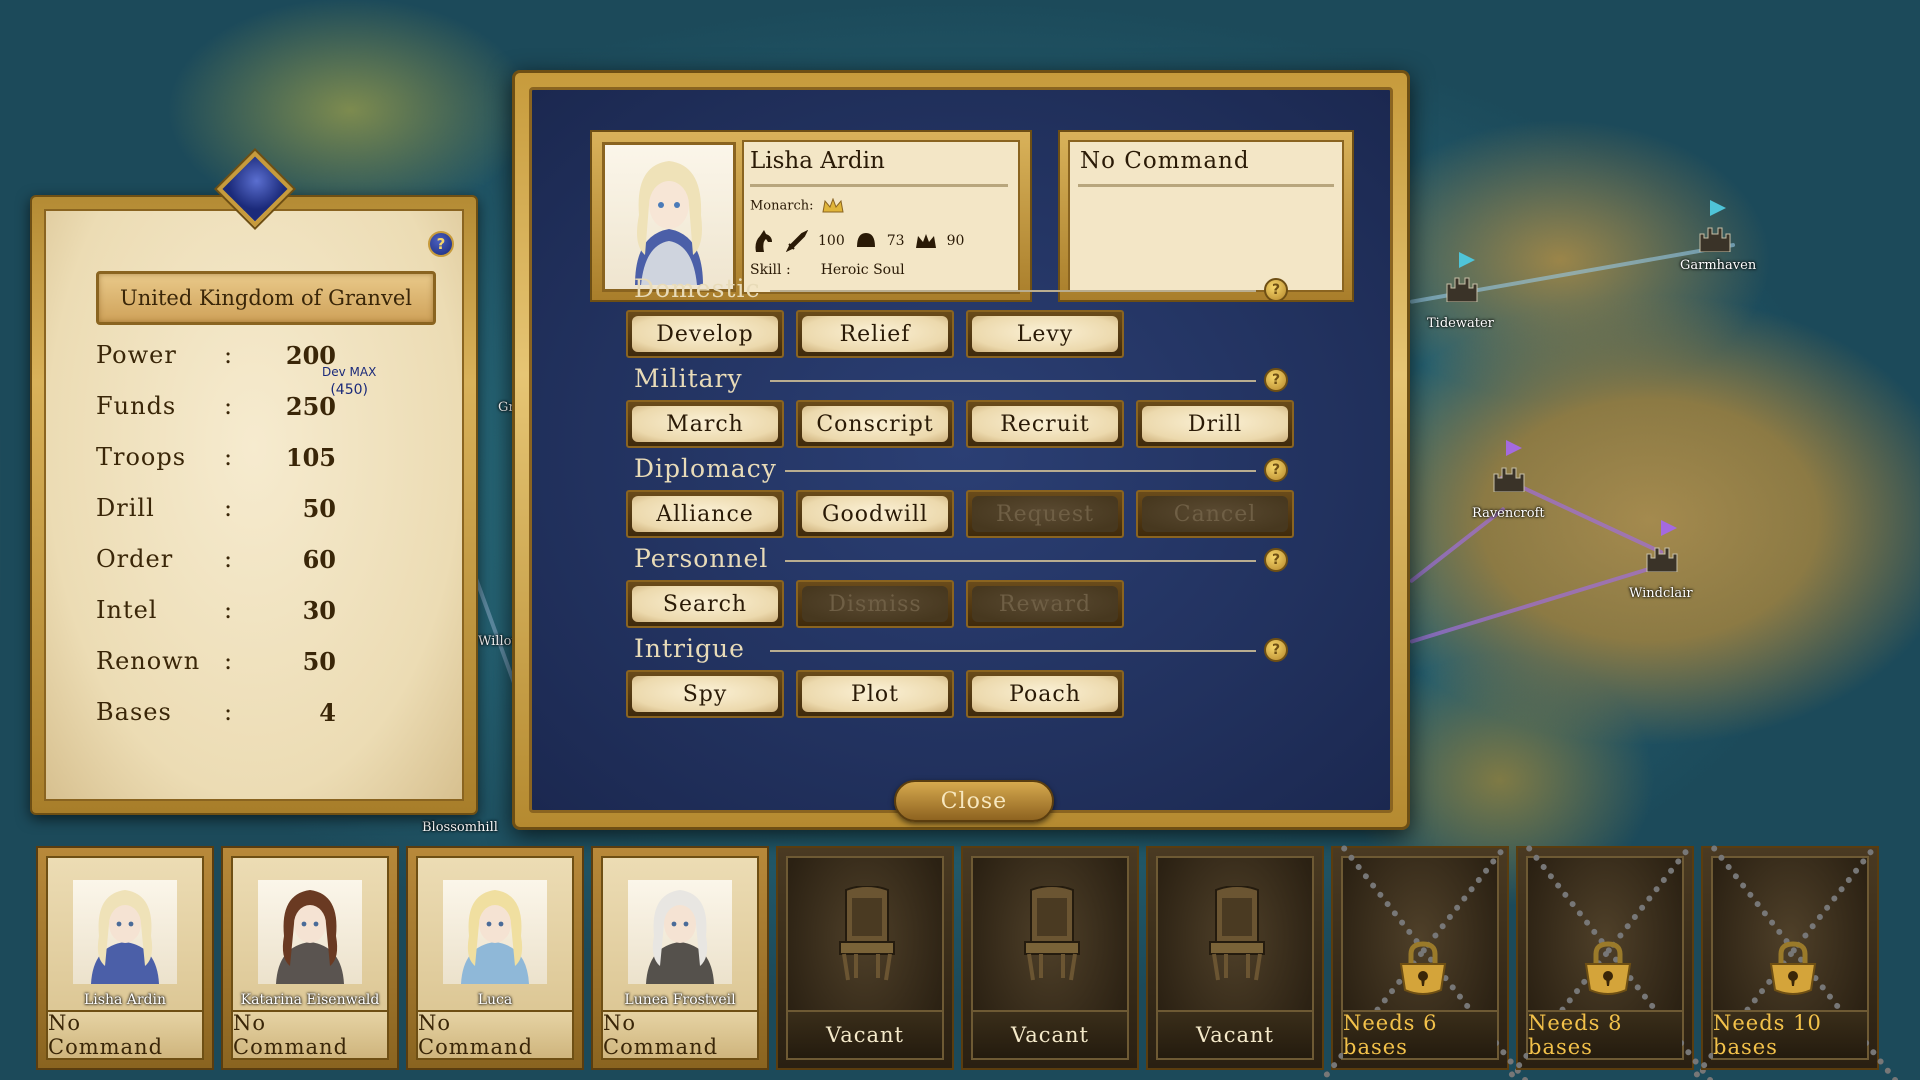 The image size is (1920, 1080). I want to click on slot-body: Katarina Eisenwald No Command, so click(310, 958).